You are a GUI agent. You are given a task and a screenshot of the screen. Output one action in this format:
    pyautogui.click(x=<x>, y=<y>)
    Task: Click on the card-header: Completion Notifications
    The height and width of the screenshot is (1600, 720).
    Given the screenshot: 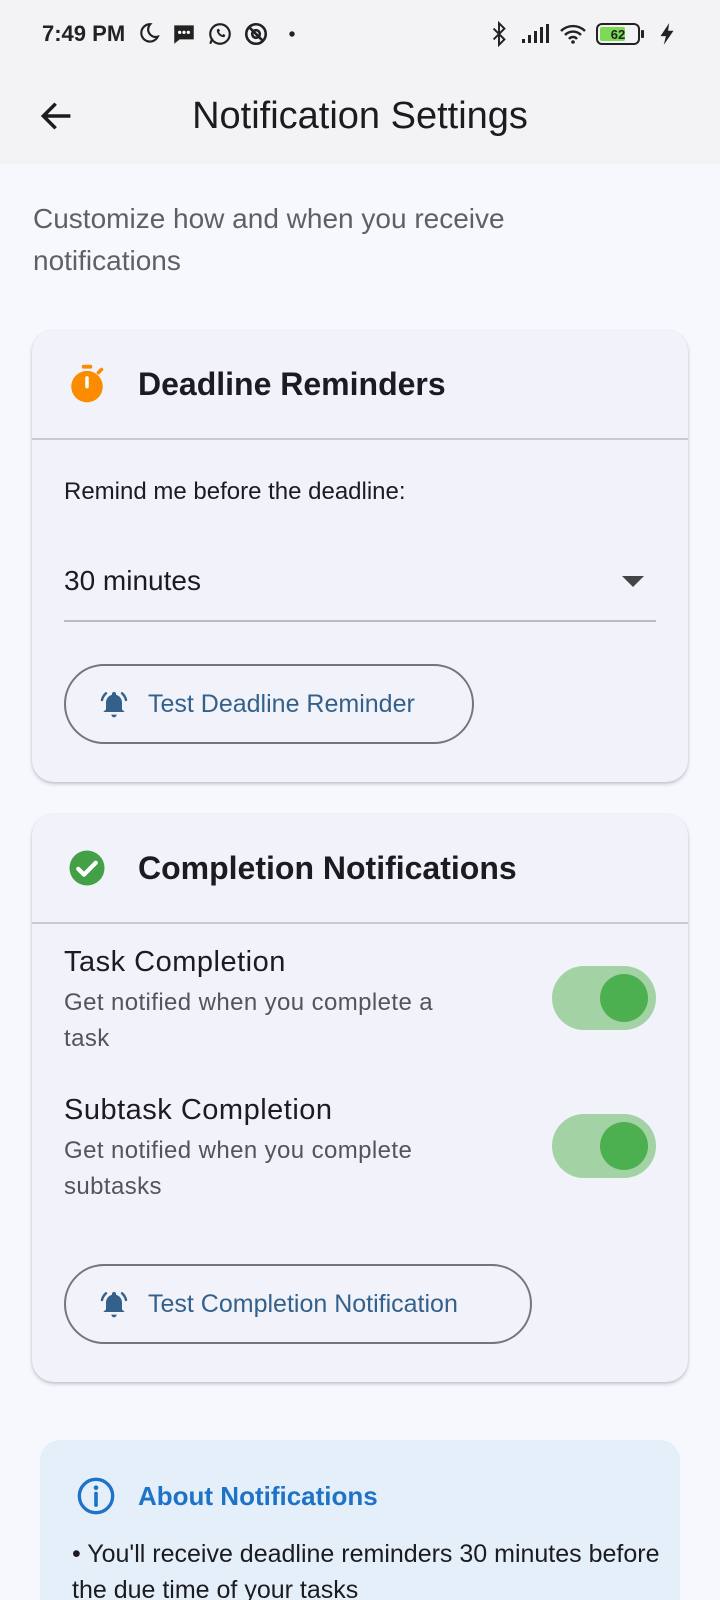 What is the action you would take?
    pyautogui.click(x=360, y=869)
    